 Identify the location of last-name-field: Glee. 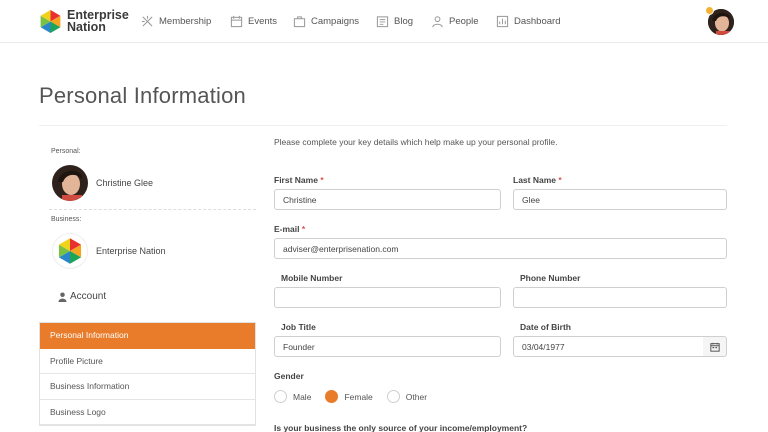
(620, 199).